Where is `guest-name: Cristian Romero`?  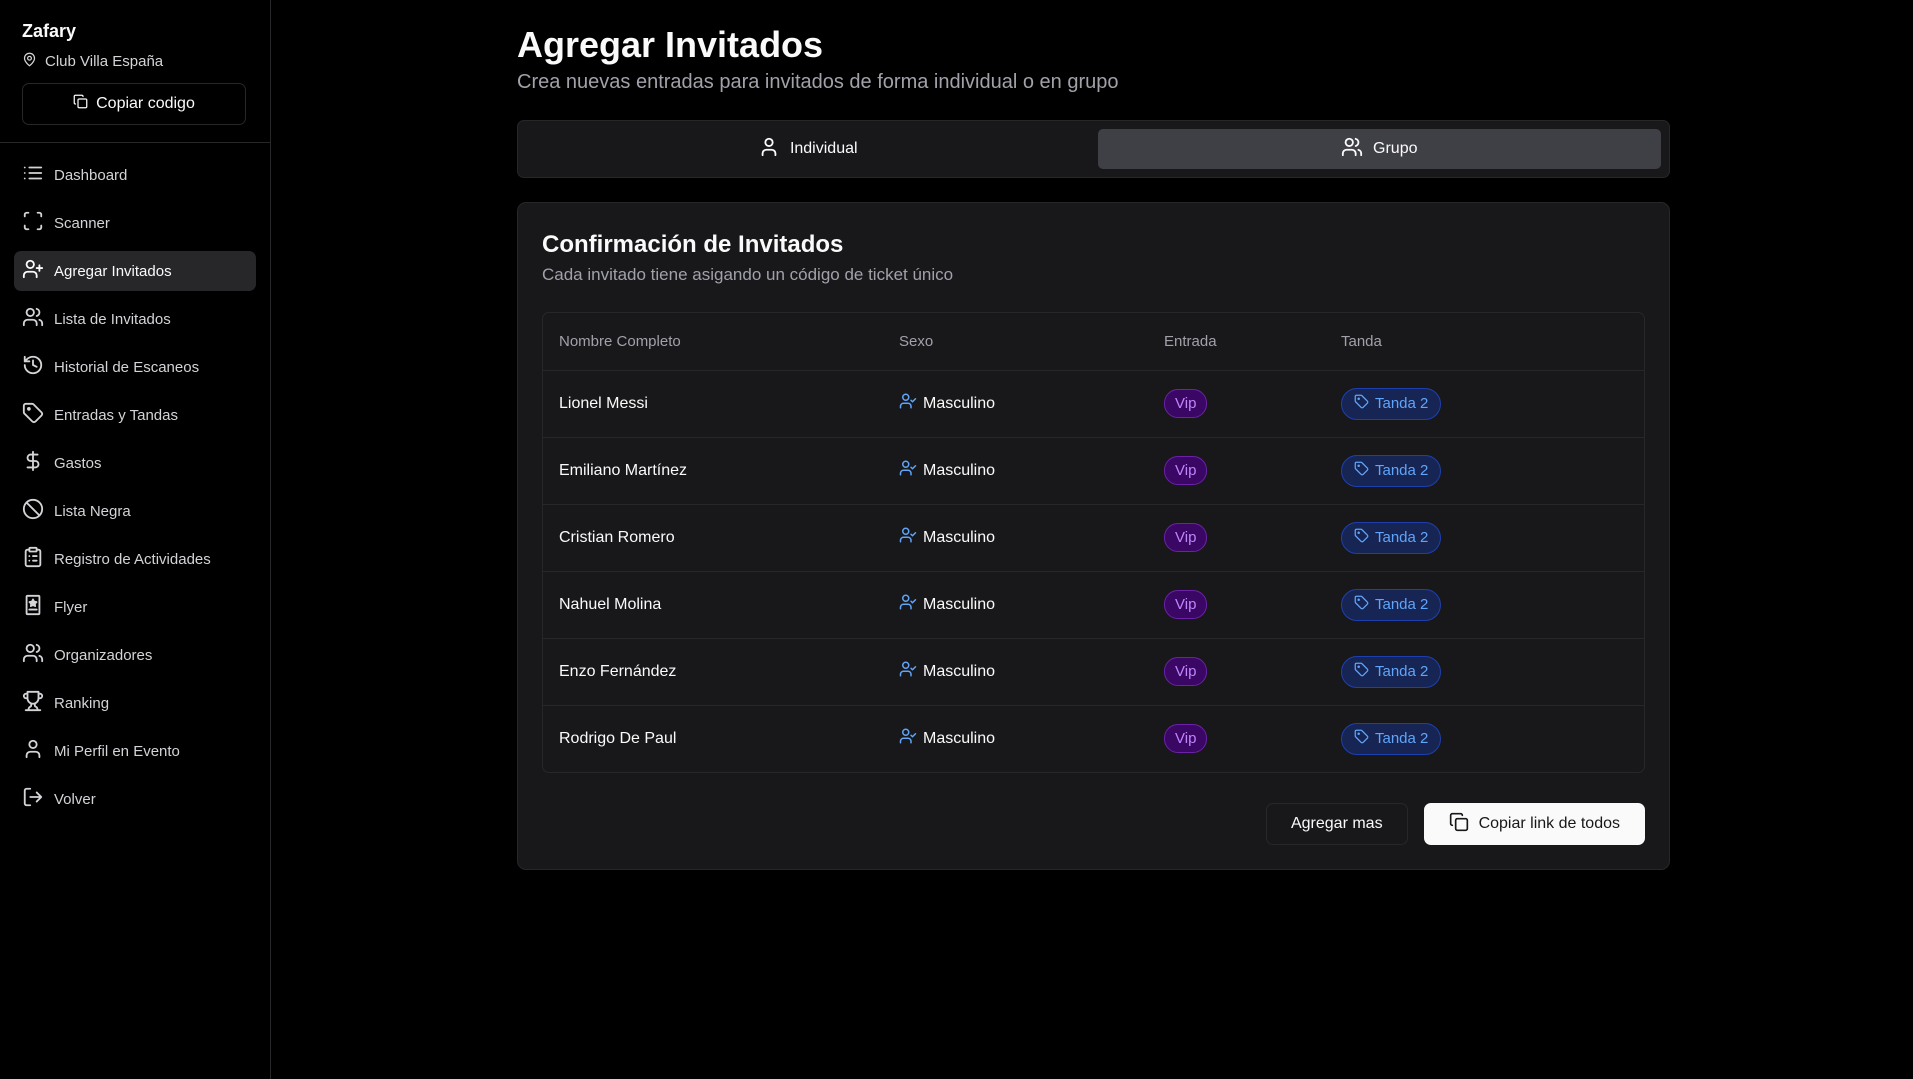 guest-name: Cristian Romero is located at coordinates (713, 538).